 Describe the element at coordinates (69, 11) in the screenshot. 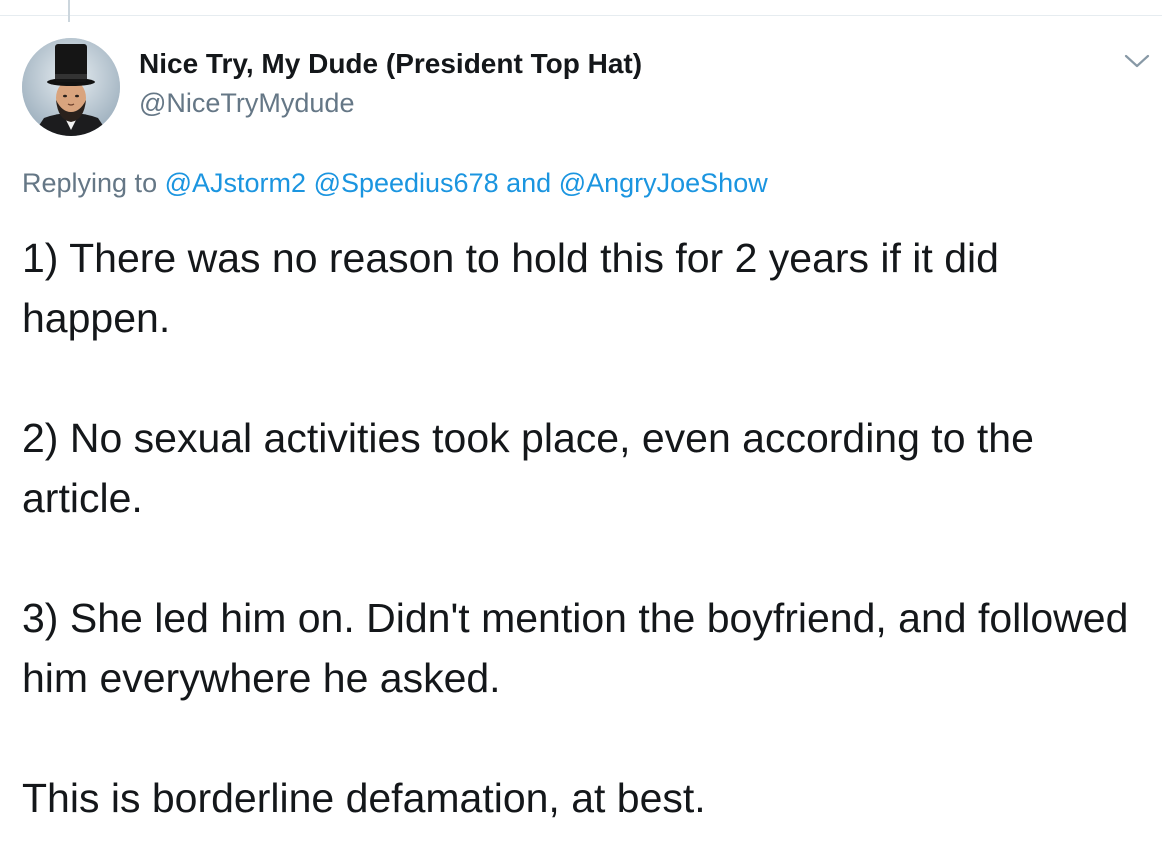

I see `thread-connector-line` at that location.